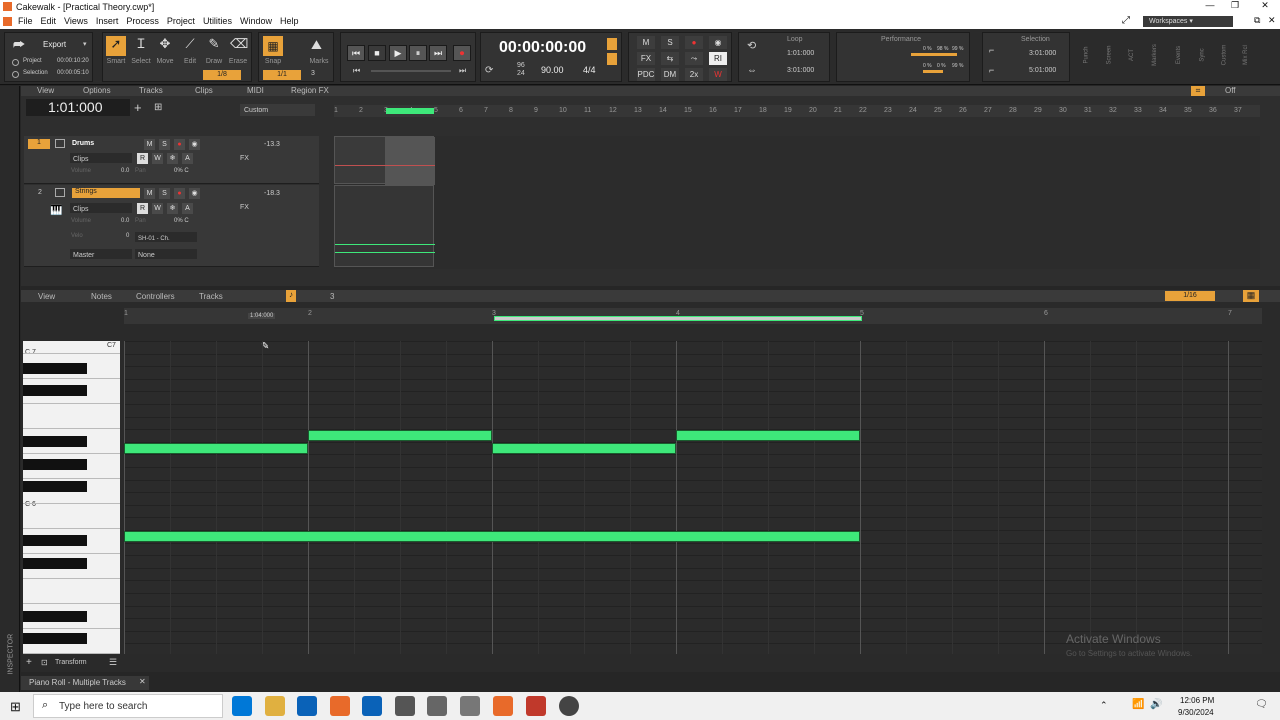  Describe the element at coordinates (106, 193) in the screenshot. I see `track-name: Strings` at that location.